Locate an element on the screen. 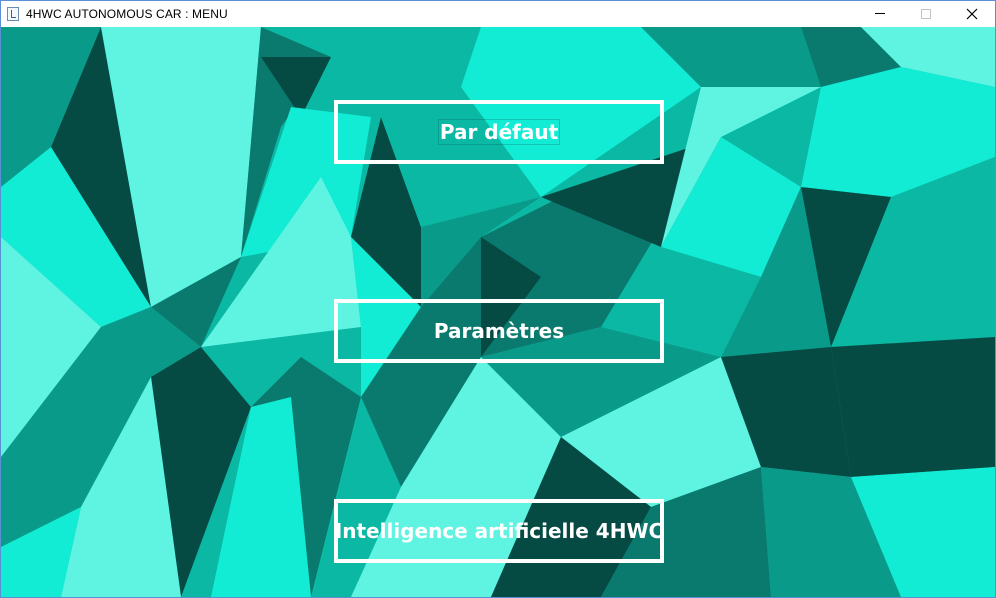  settings-button: Paramètres is located at coordinates (499, 331).